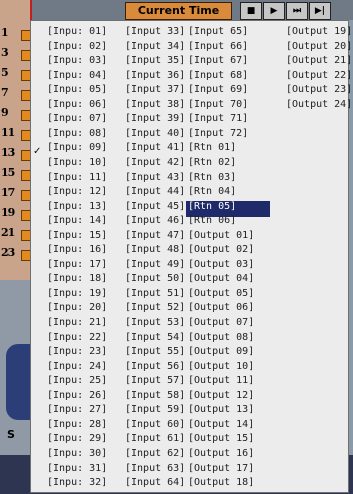 The width and height of the screenshot is (353, 494). Describe the element at coordinates (11, 434) in the screenshot. I see `s-label: S` at that location.